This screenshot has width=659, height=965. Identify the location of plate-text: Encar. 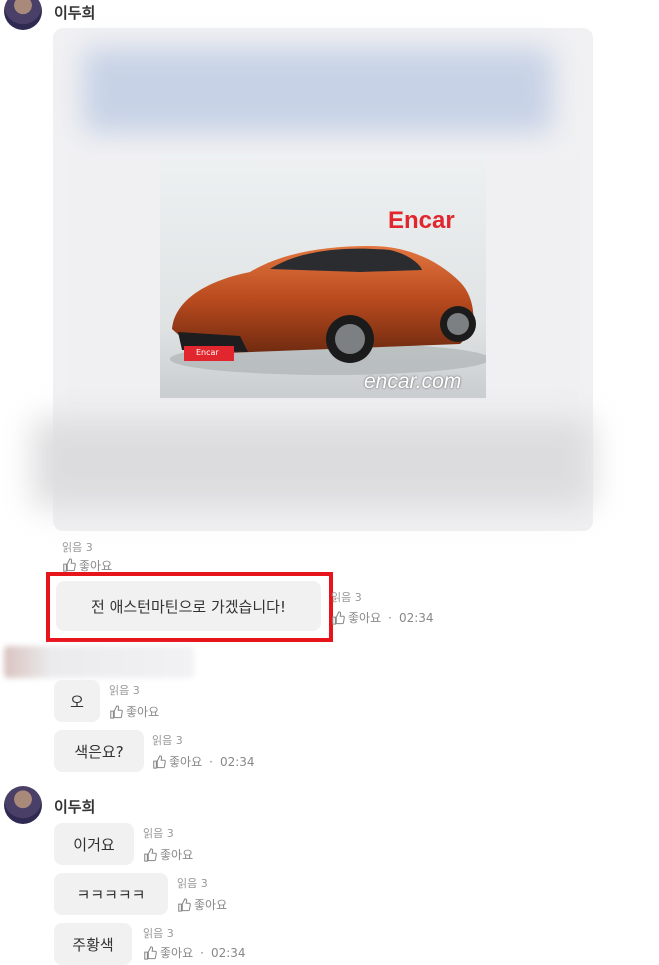
(207, 352).